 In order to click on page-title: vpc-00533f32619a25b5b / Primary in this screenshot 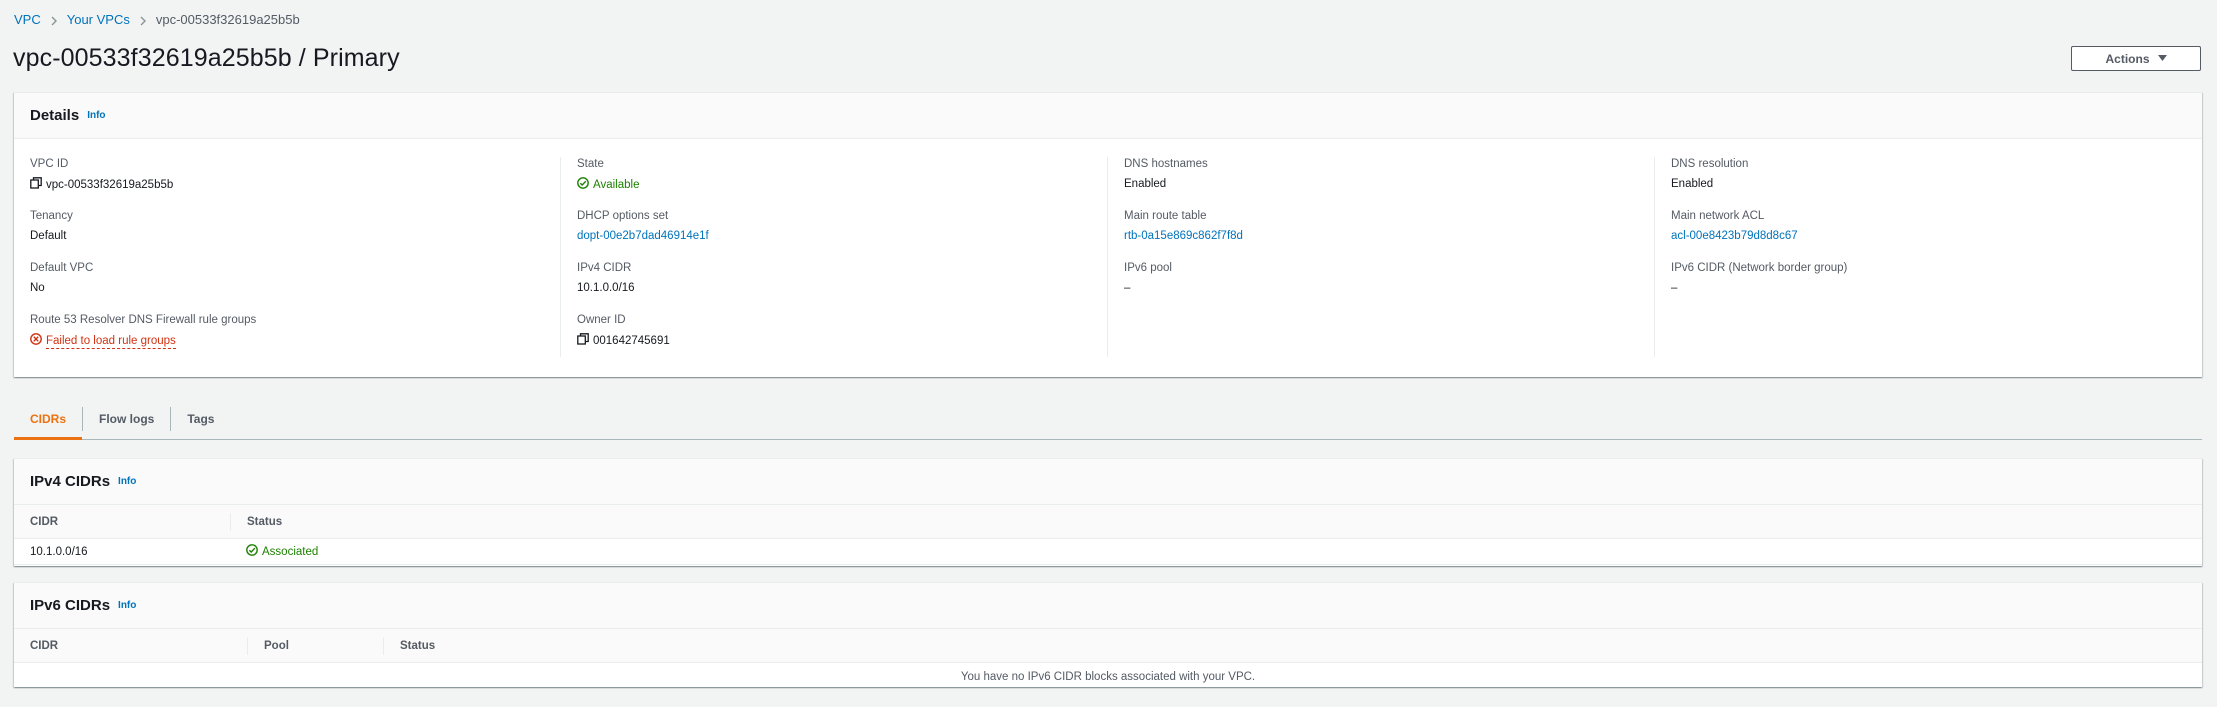, I will do `click(206, 58)`.